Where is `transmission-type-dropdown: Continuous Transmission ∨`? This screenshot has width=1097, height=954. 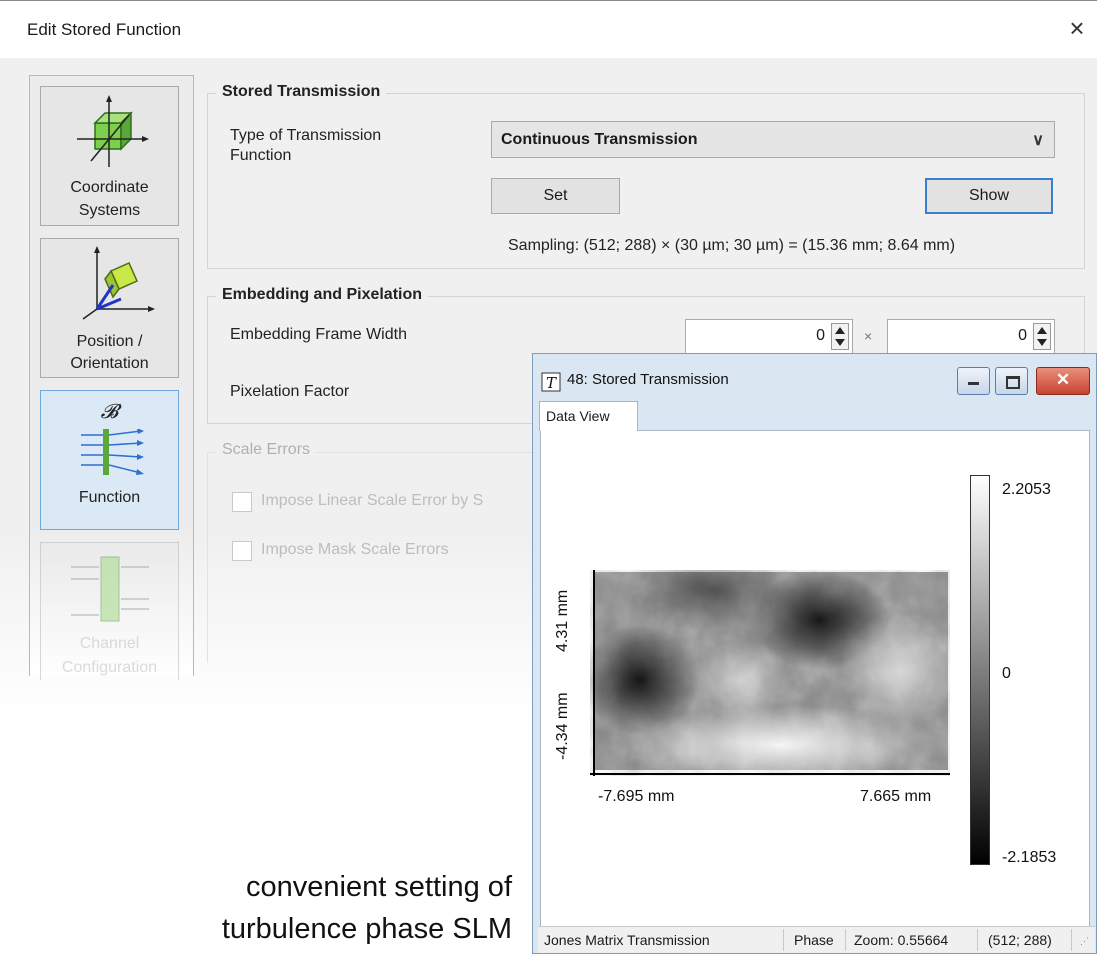
transmission-type-dropdown: Continuous Transmission ∨ is located at coordinates (773, 139).